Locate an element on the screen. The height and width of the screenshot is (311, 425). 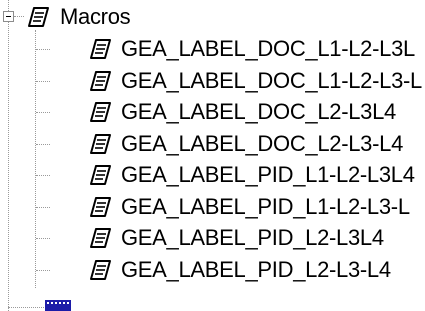
tree-item-label: GEA_LABEL_PID_L1-L2-L3-L is located at coordinates (265, 207).